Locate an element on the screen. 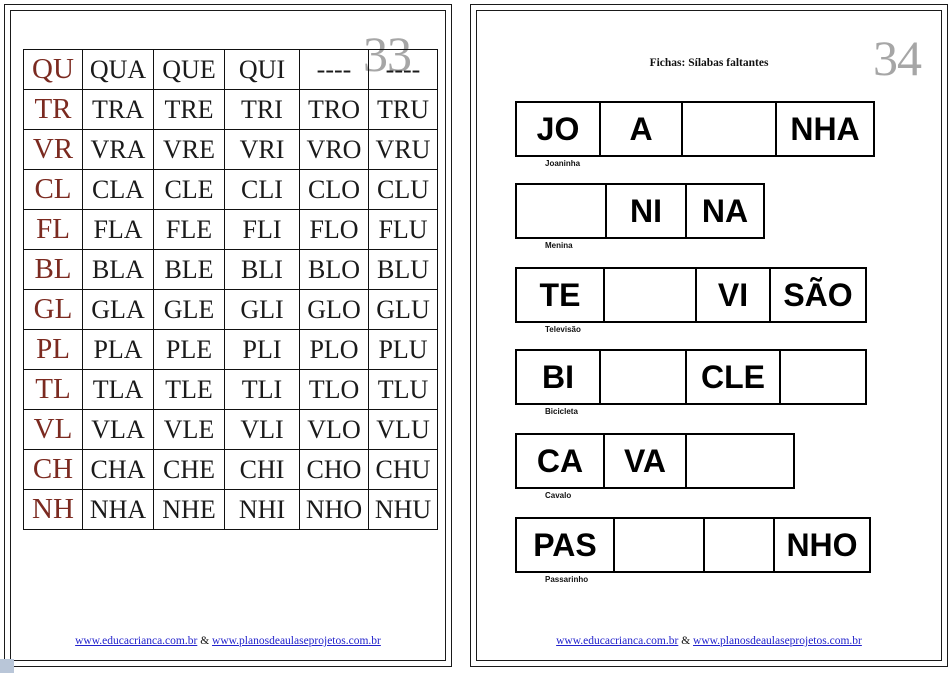 This screenshot has height=673, width=952. syllable-cell: GLI is located at coordinates (262, 309).